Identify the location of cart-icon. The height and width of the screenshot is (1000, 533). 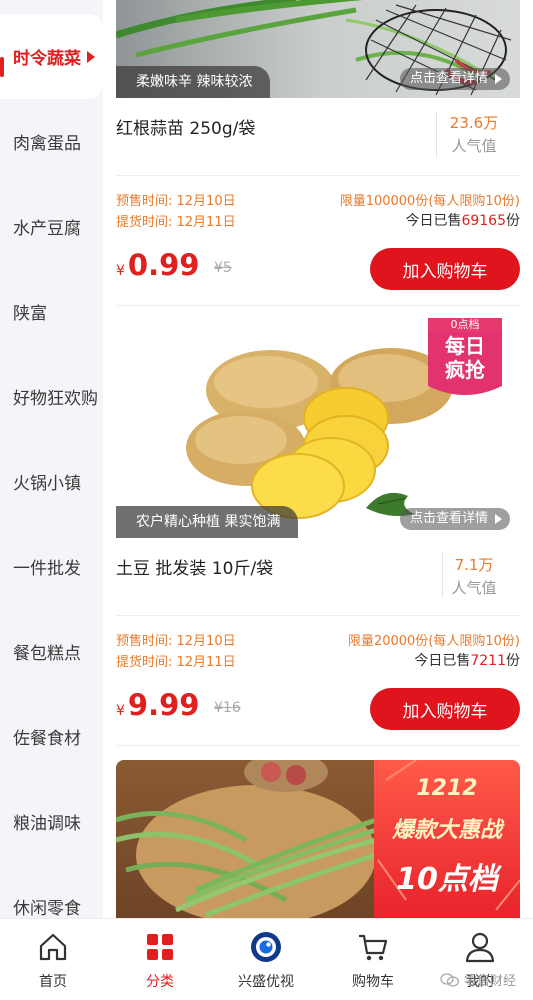
(373, 947).